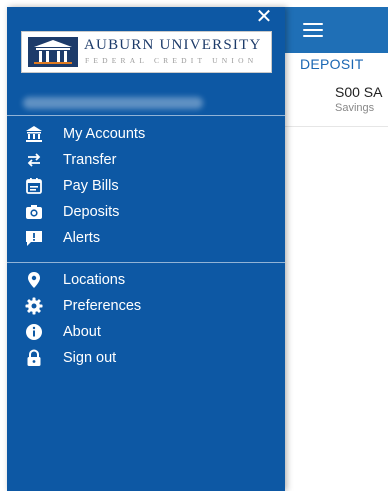 The height and width of the screenshot is (491, 388). What do you see at coordinates (91, 186) in the screenshot?
I see `menu-item-label: Pay Bills` at bounding box center [91, 186].